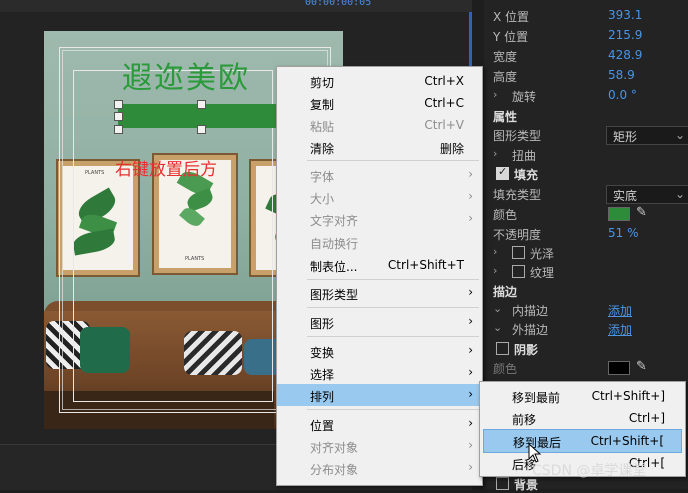  What do you see at coordinates (379, 242) in the screenshot?
I see `menu-item-word-wrap: 自动换行` at bounding box center [379, 242].